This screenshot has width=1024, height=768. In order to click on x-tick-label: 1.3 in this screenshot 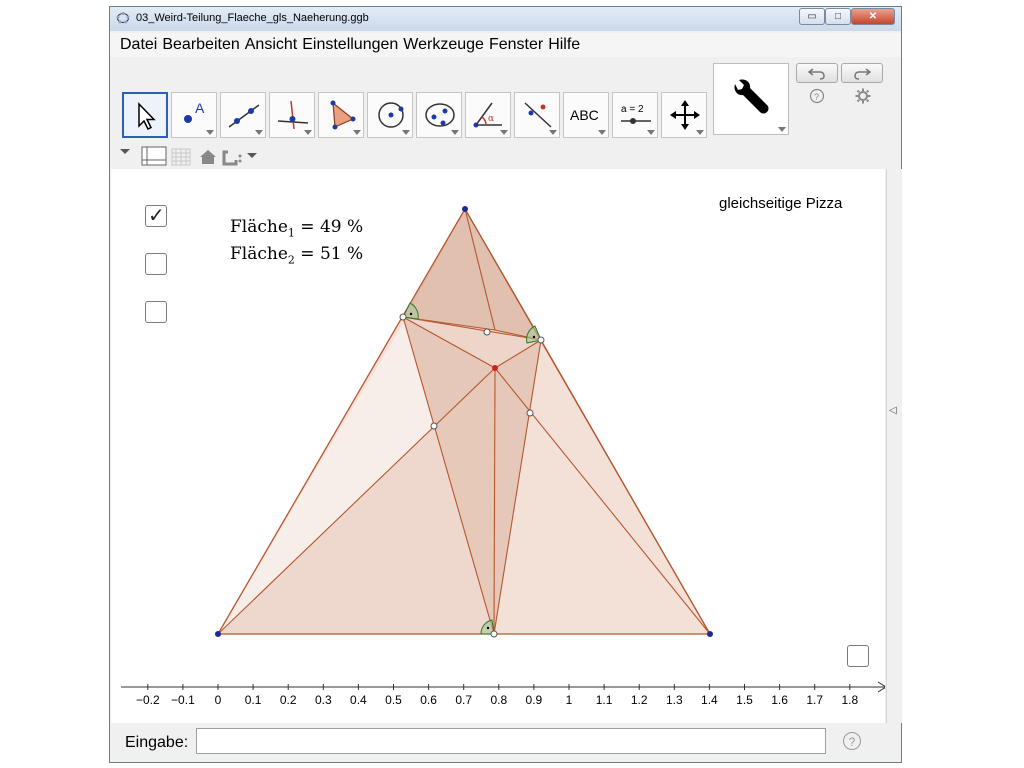, I will do `click(674, 700)`.